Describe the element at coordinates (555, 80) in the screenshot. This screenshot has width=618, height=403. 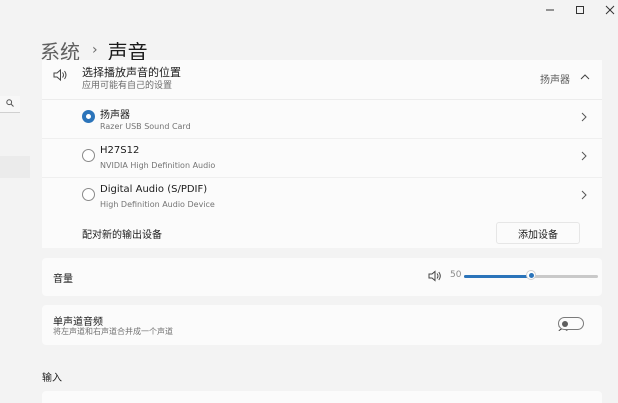
I see `output-location-value: 扬声器` at that location.